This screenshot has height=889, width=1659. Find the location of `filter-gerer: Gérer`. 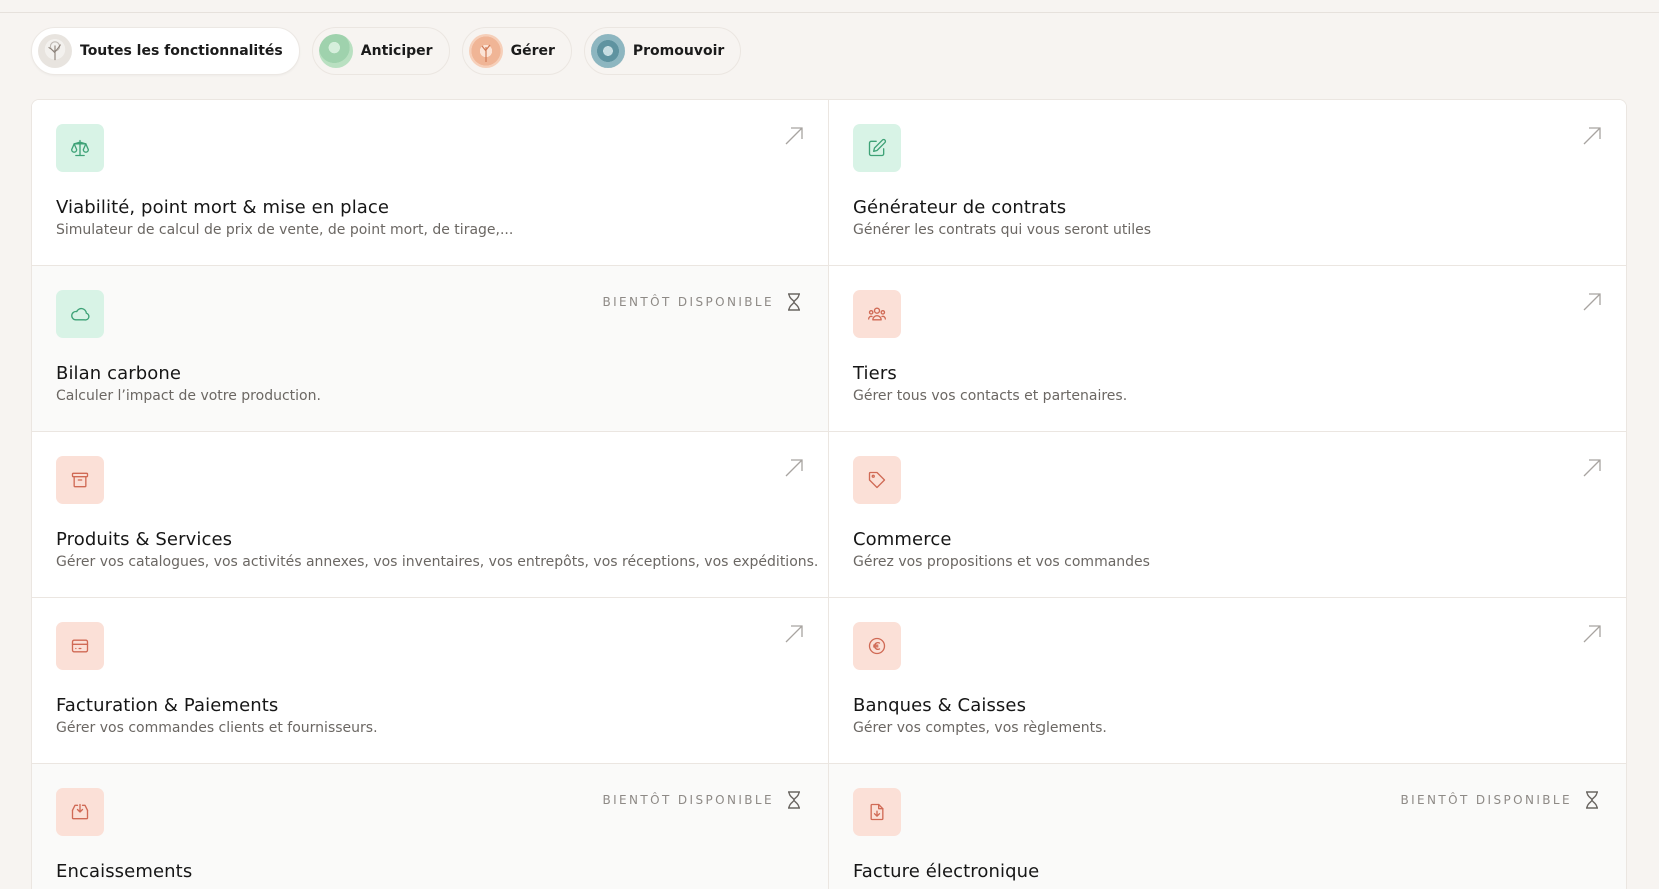

filter-gerer: Gérer is located at coordinates (516, 51).